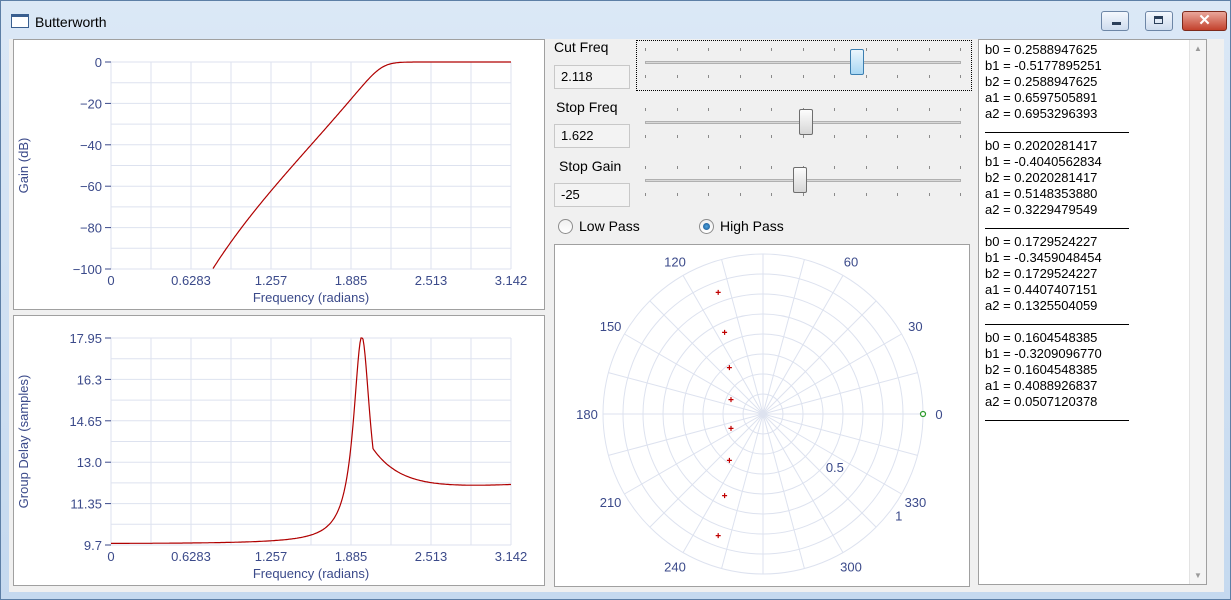 The image size is (1231, 600). I want to click on scroll-up-icon: ▲, so click(1198, 48).